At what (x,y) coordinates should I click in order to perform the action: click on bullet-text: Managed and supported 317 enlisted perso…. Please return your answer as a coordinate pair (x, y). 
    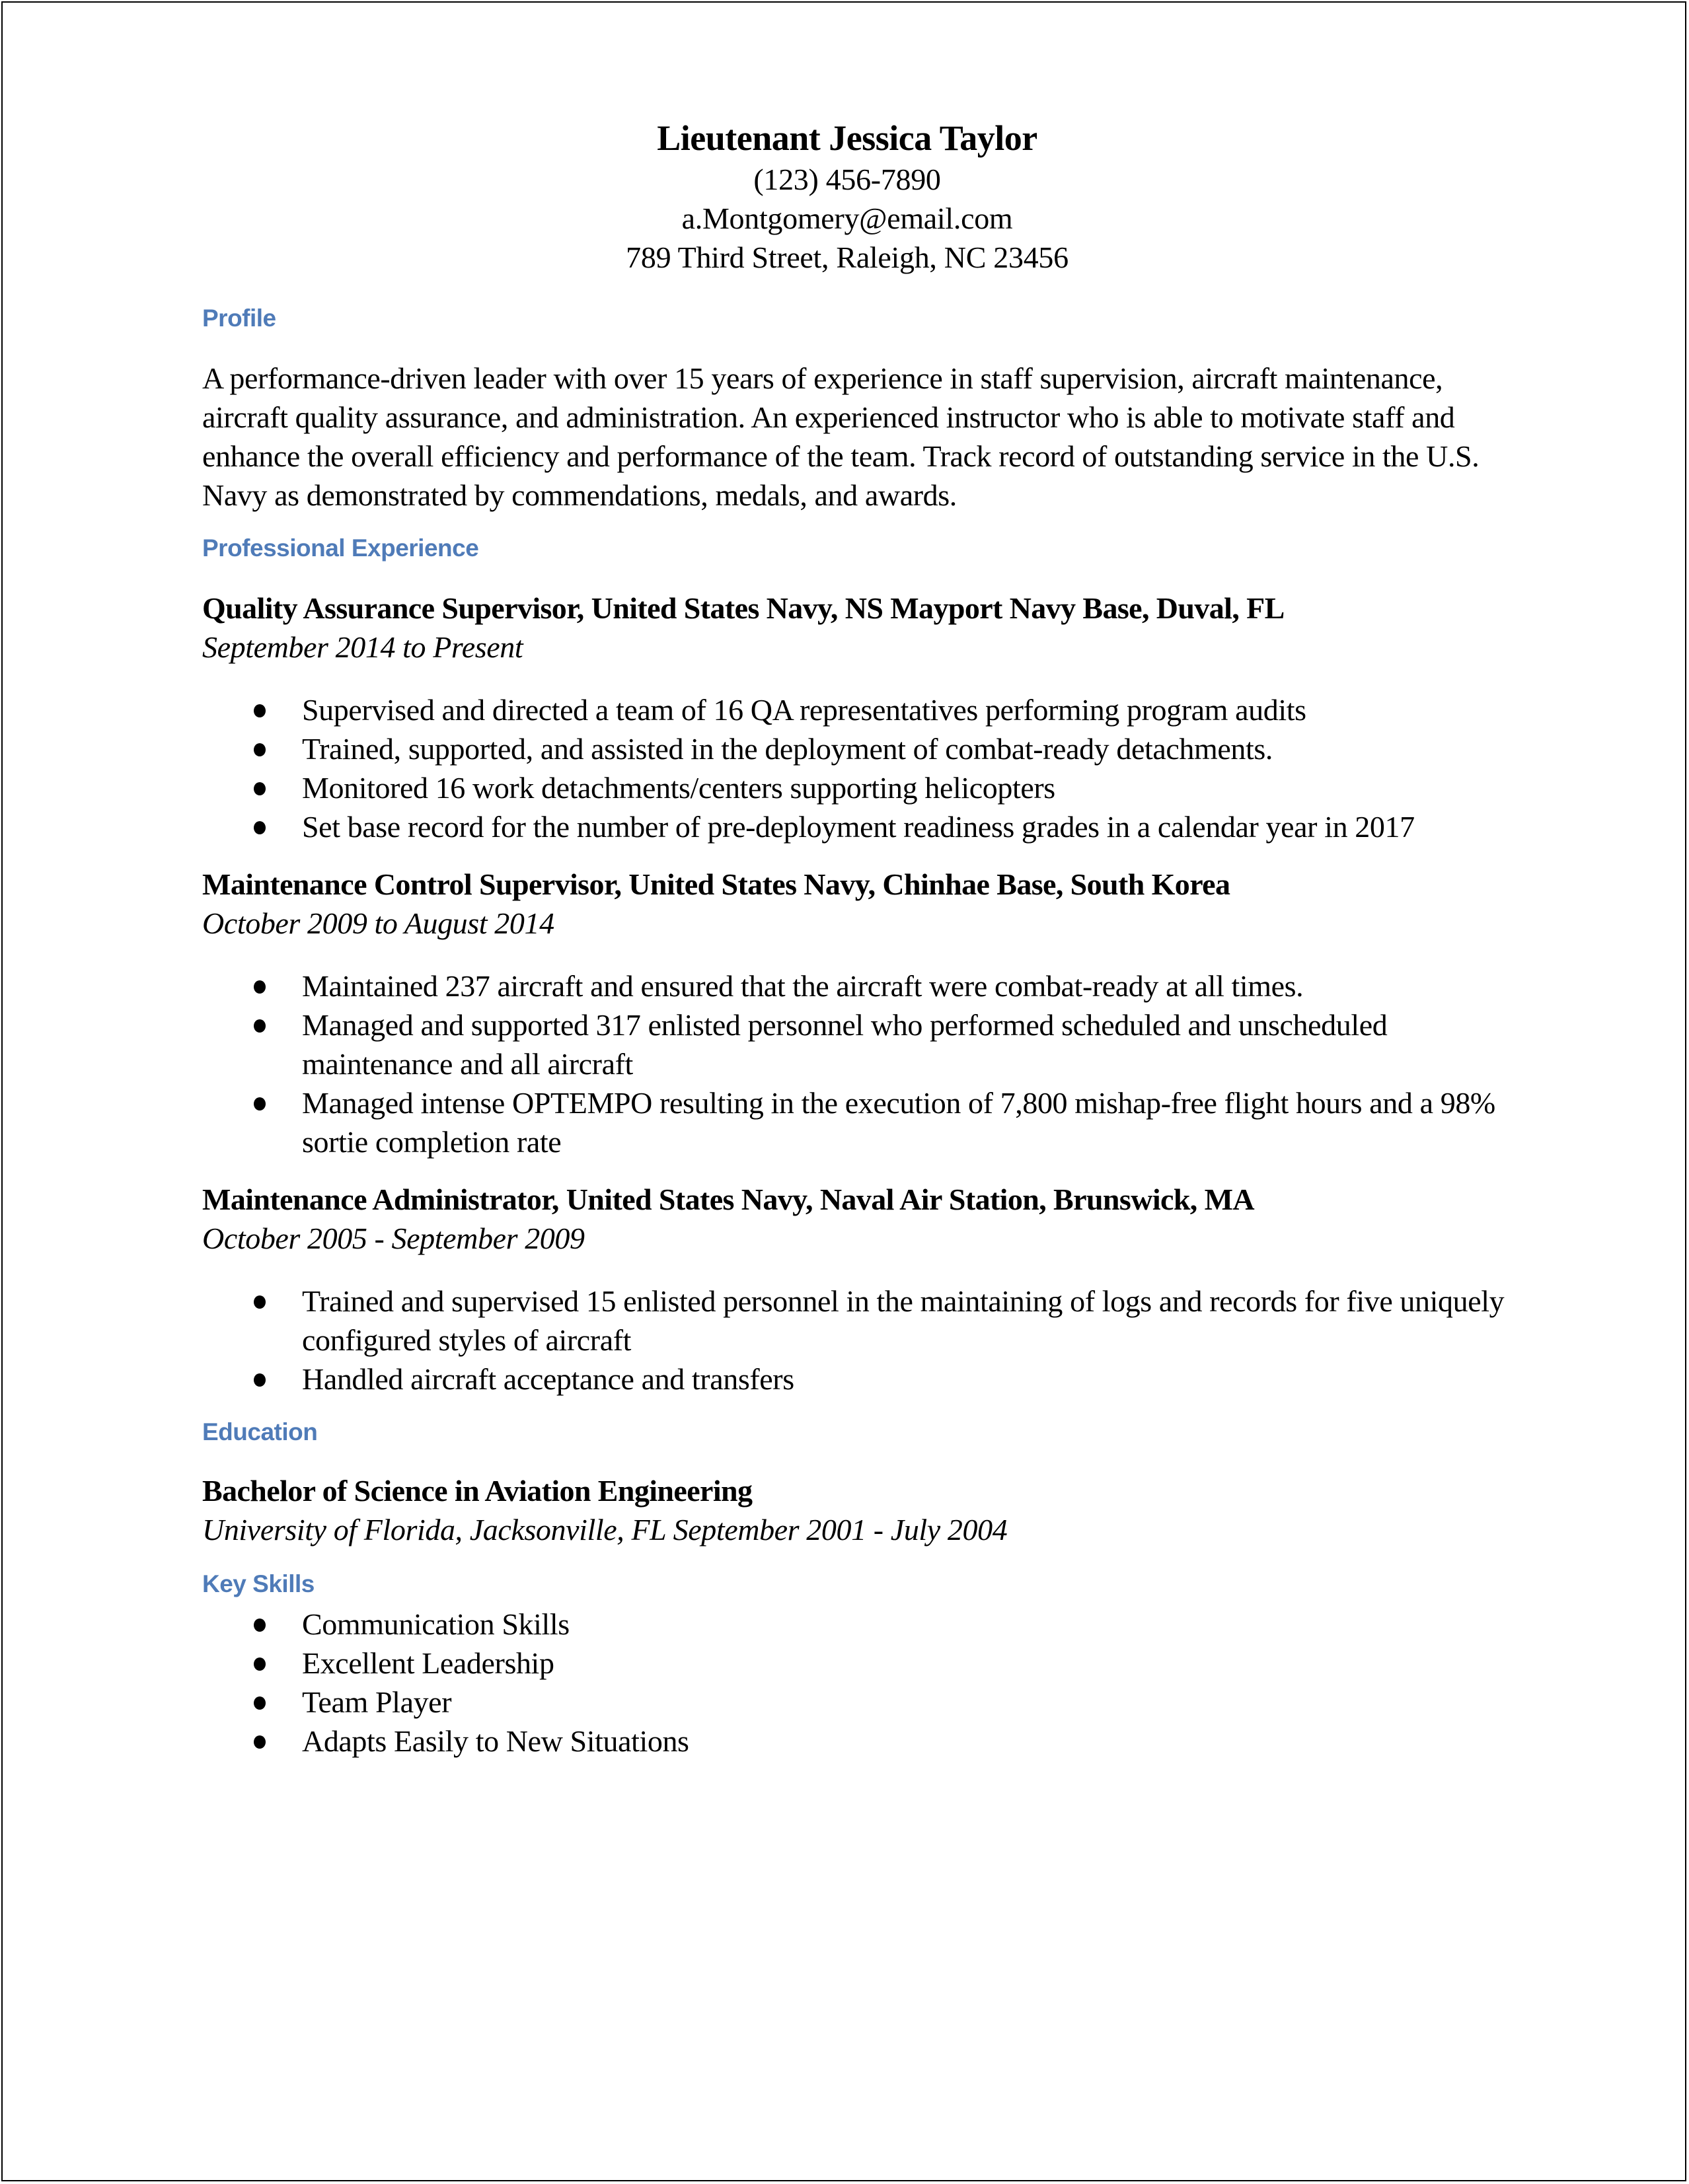
    Looking at the image, I should click on (845, 1044).